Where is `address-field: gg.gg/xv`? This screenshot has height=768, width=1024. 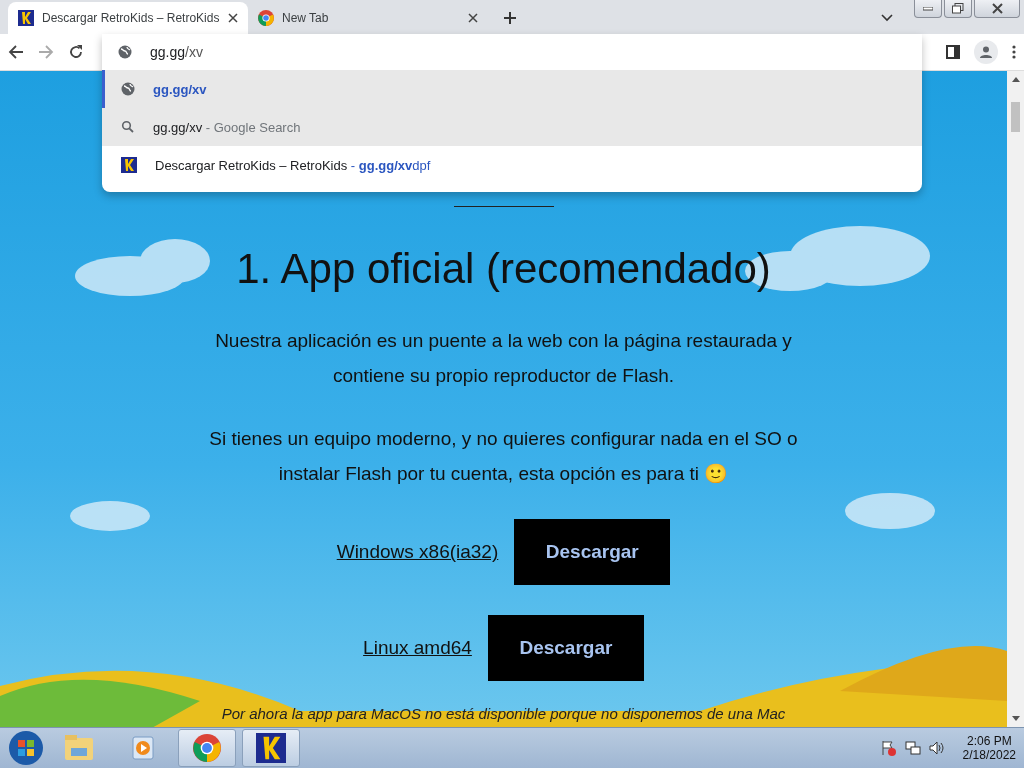 address-field: gg.gg/xv is located at coordinates (176, 52).